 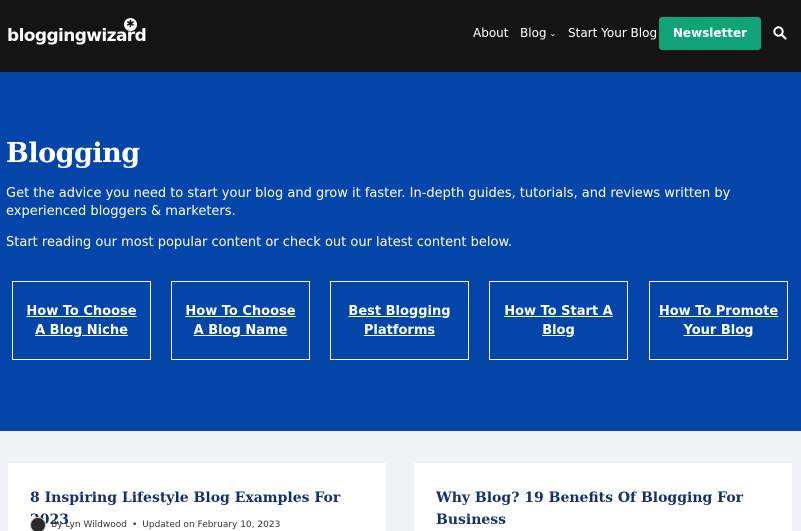 What do you see at coordinates (553, 33) in the screenshot?
I see `chevron-down-icon: ⌄` at bounding box center [553, 33].